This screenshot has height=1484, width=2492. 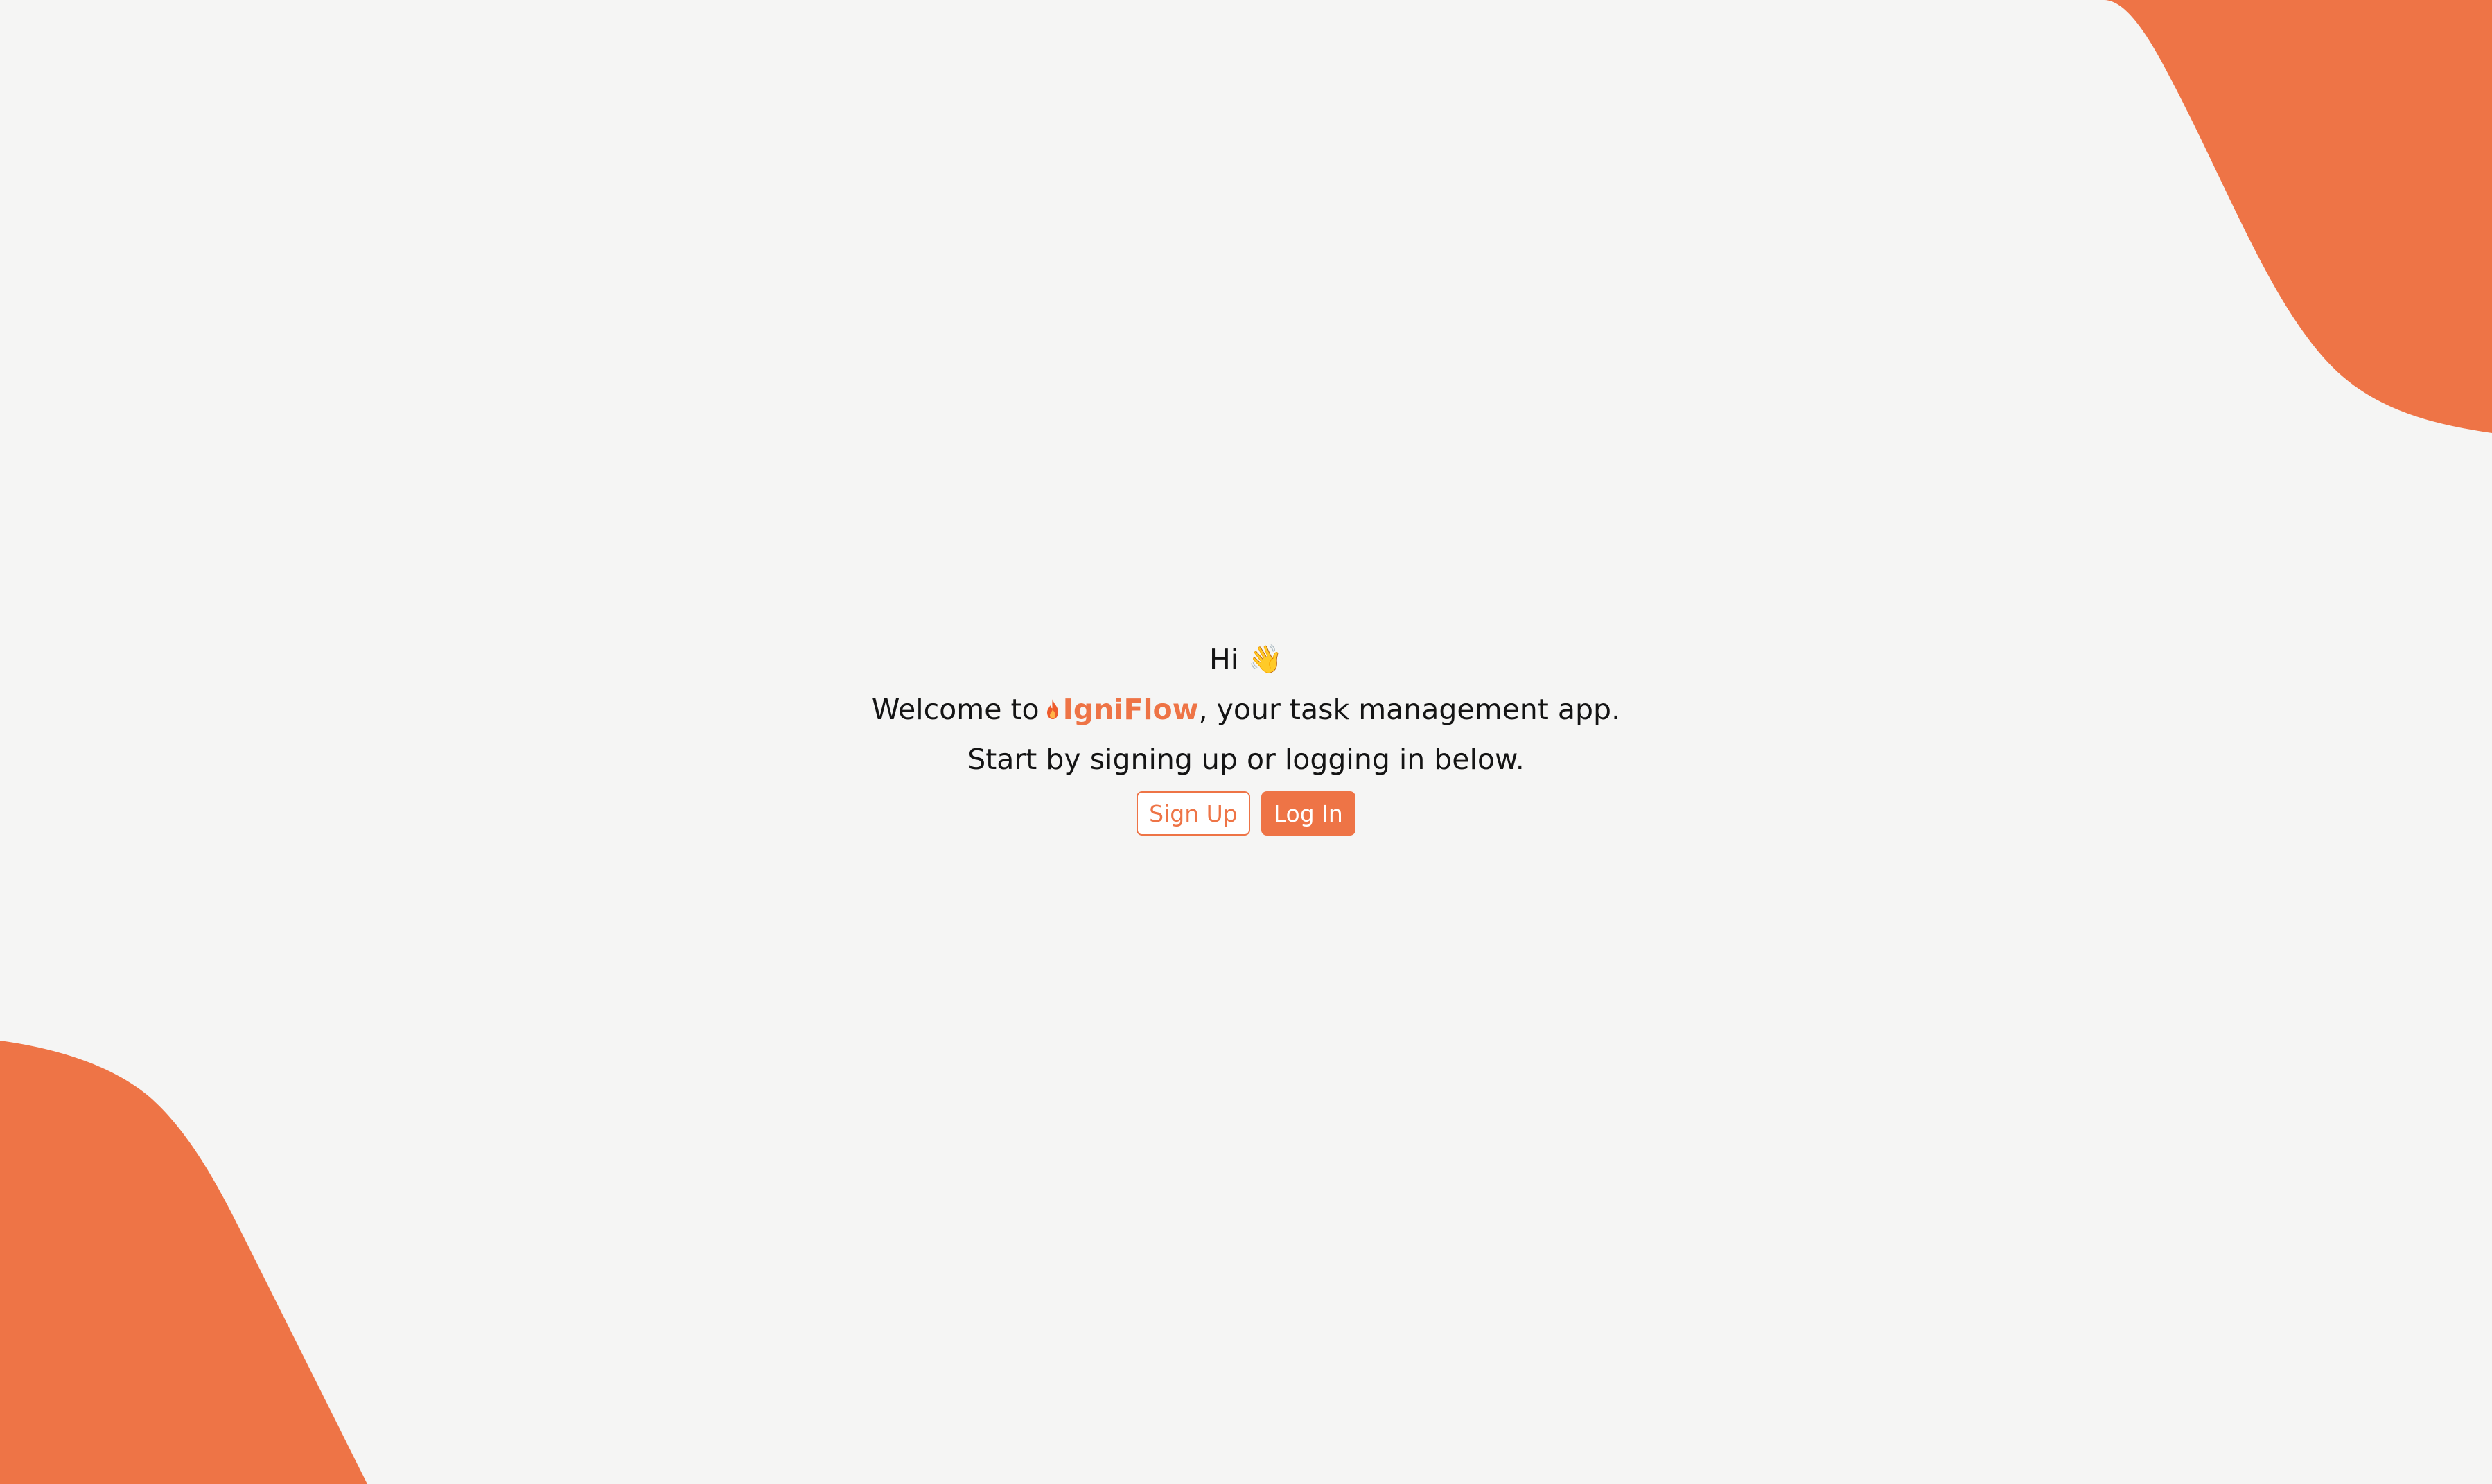 I want to click on sign-up-button: Sign Up, so click(x=1193, y=813).